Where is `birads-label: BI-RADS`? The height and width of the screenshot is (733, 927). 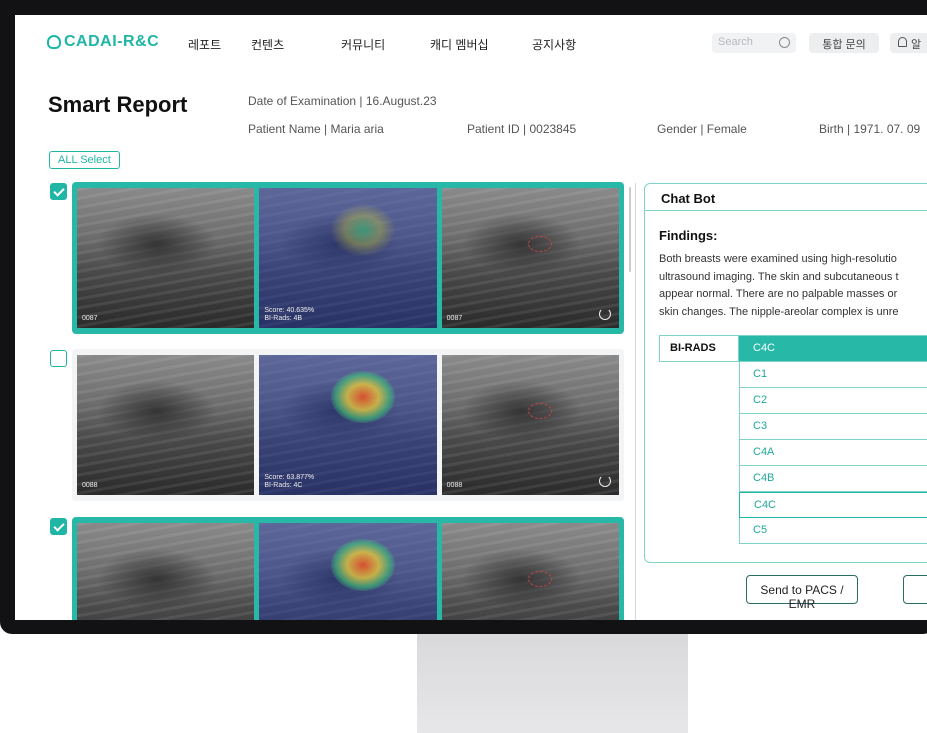
birads-label: BI-RADS is located at coordinates (699, 349).